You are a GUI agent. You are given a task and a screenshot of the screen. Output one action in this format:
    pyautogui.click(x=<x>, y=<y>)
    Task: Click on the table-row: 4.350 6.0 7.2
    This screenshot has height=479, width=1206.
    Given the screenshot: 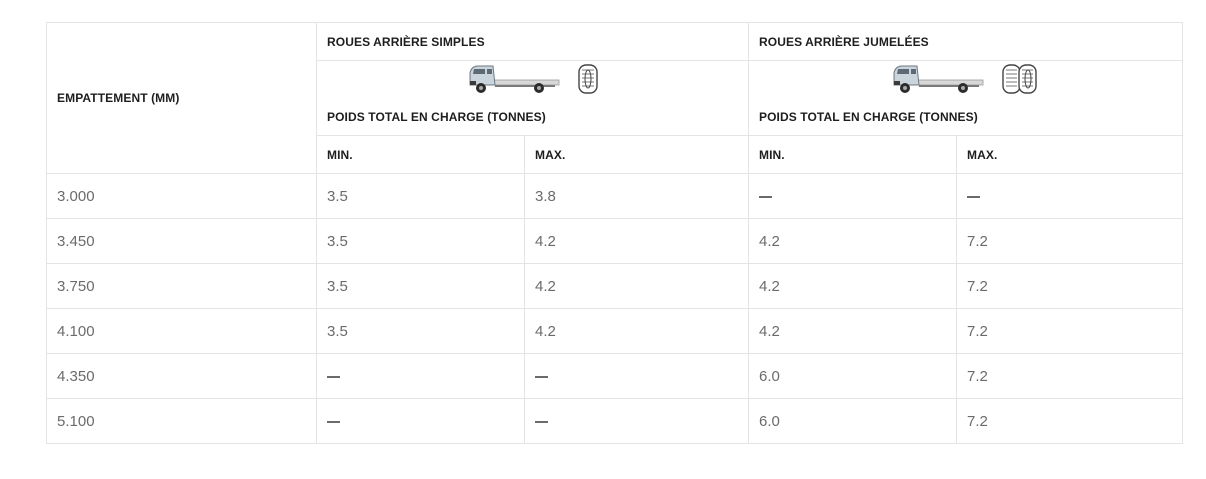 What is the action you would take?
    pyautogui.click(x=615, y=376)
    